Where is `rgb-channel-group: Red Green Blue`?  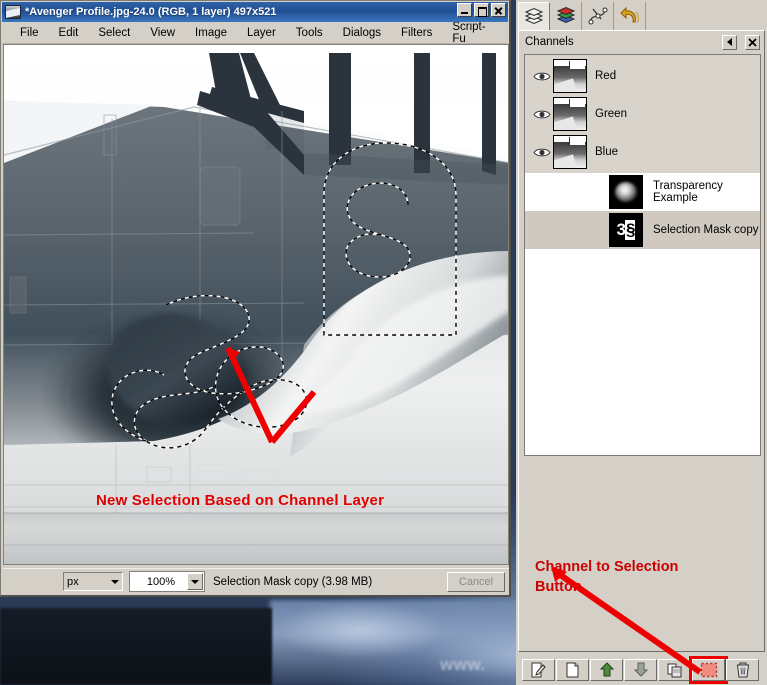 rgb-channel-group: Red Green Blue is located at coordinates (642, 114).